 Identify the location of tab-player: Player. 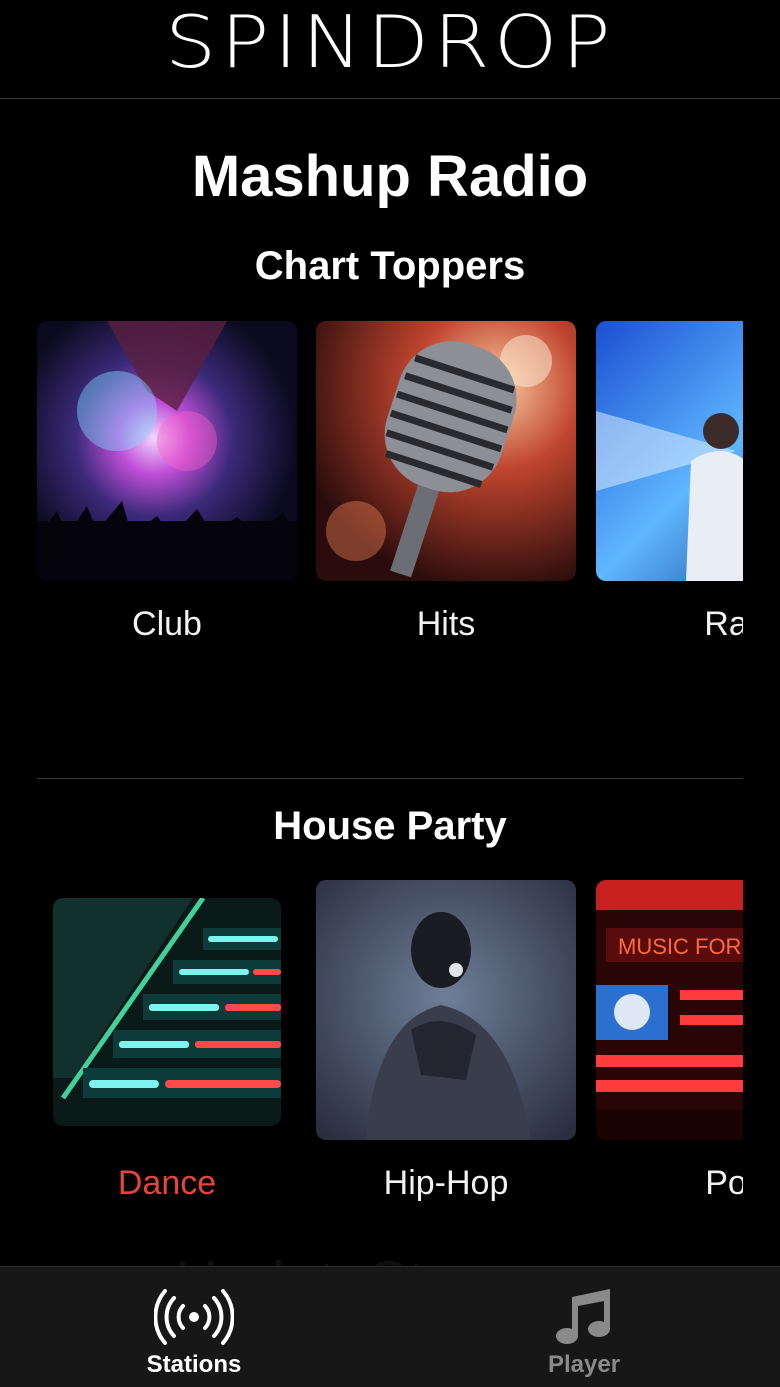
(584, 1327).